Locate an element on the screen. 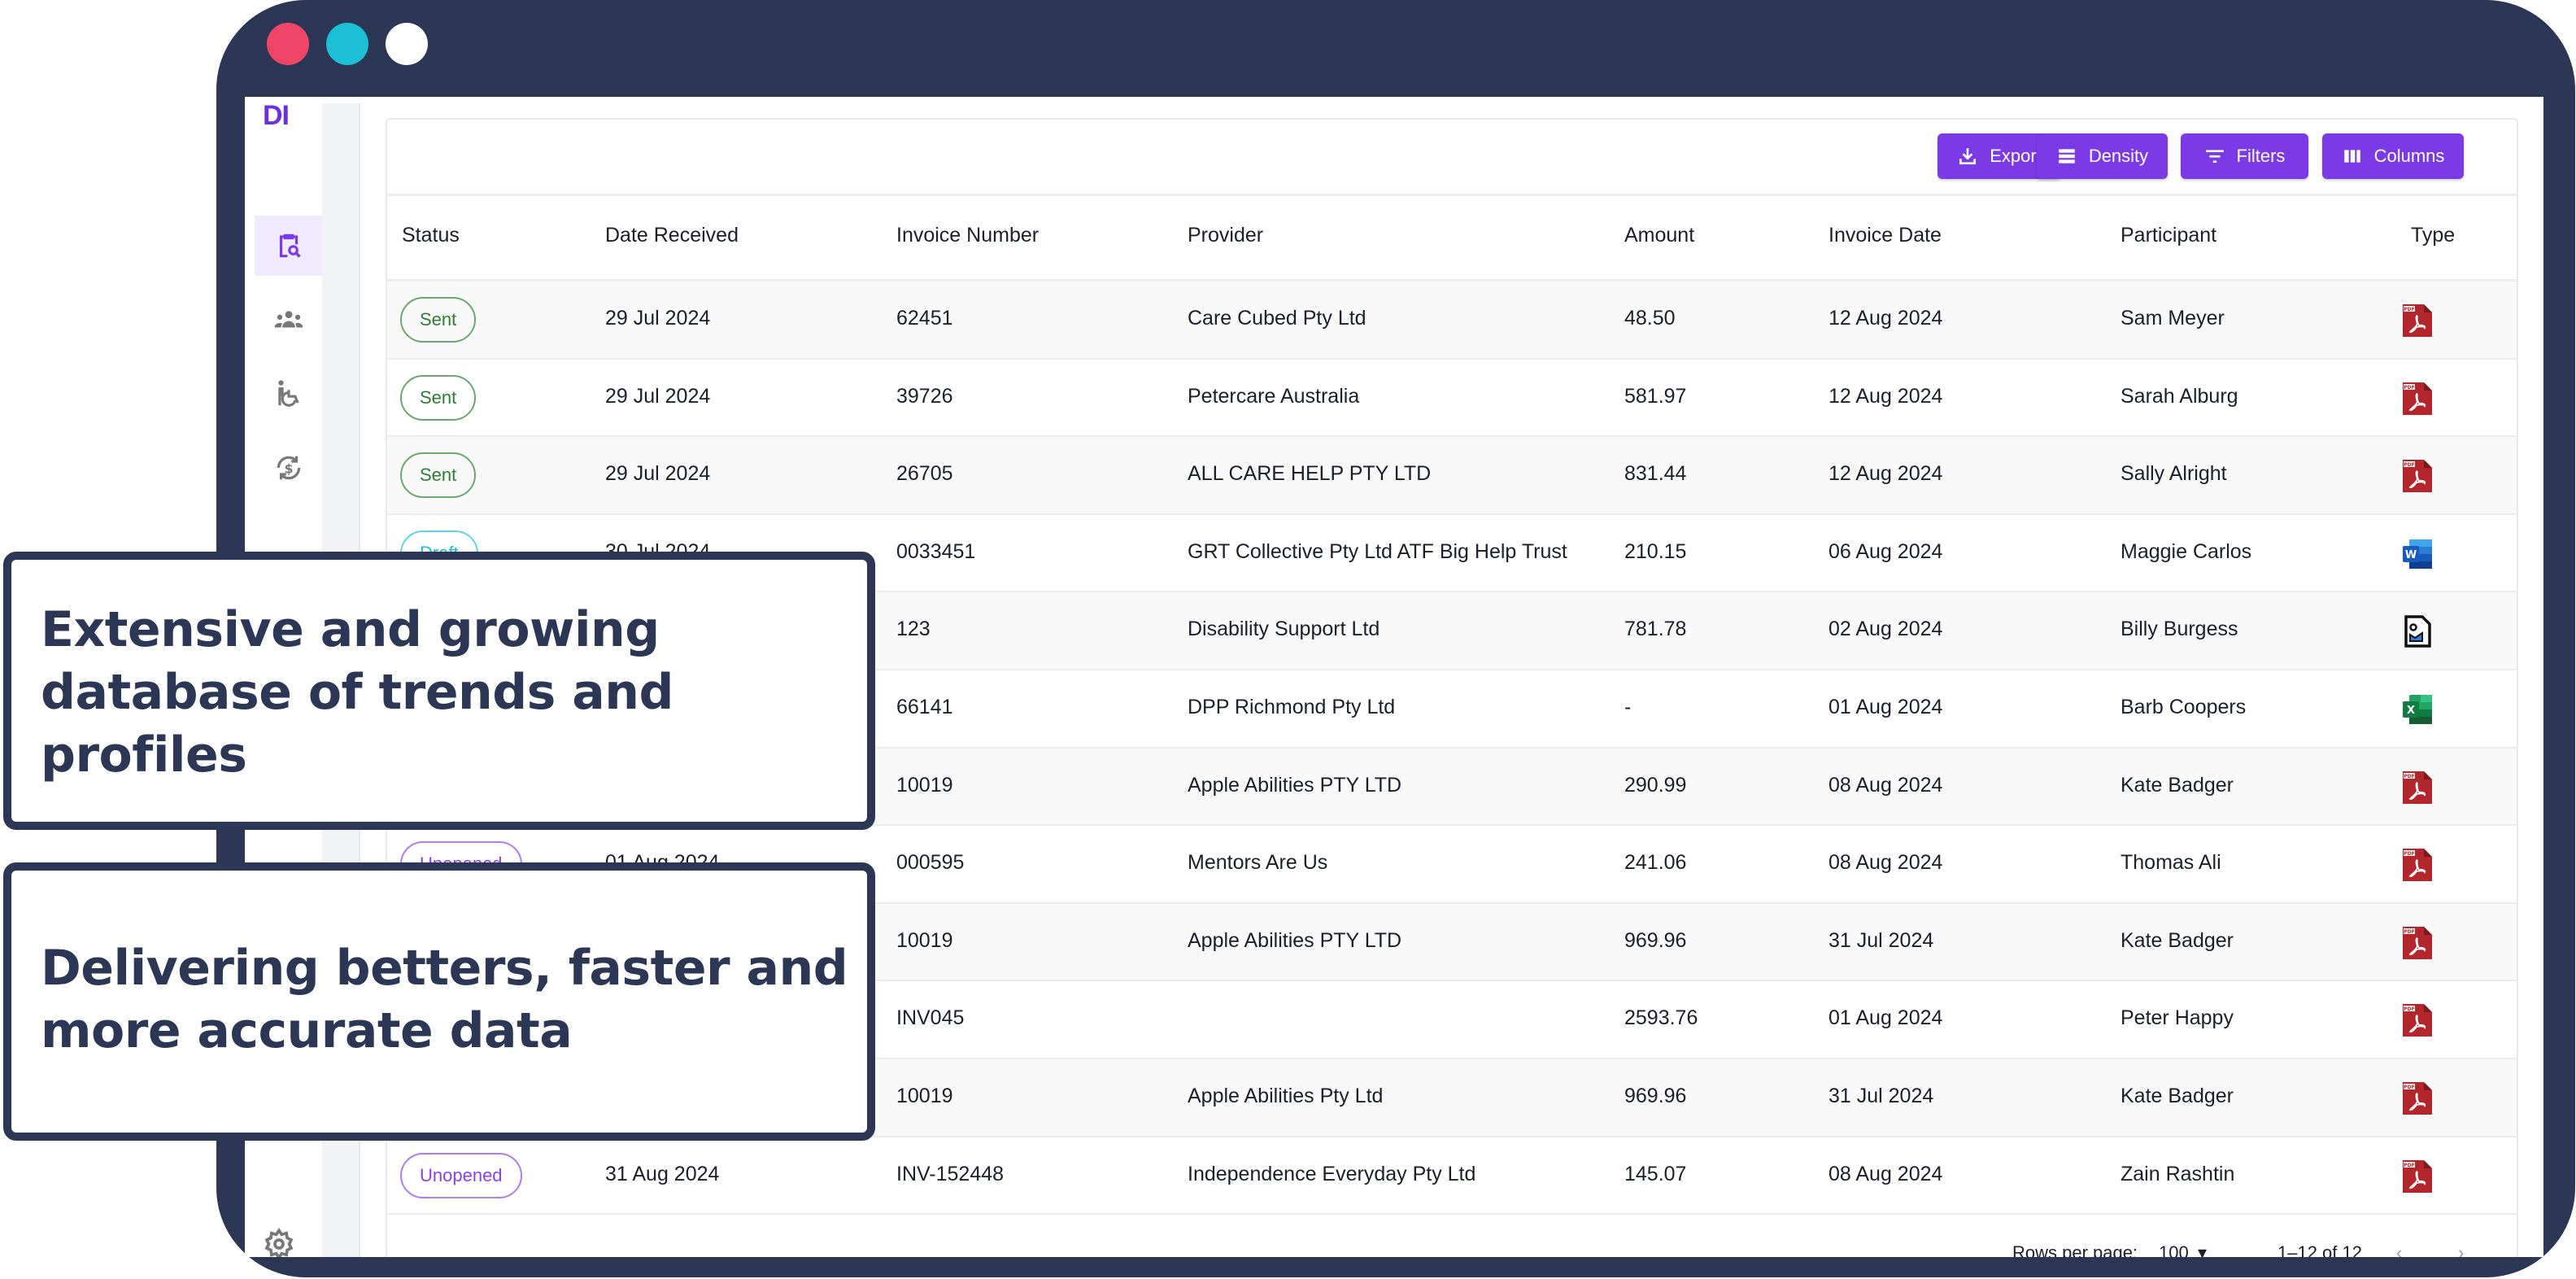 The height and width of the screenshot is (1279, 2576). pagination: Rows per page: 100 ▾ 1–12 of 12 ‹ › is located at coordinates (1452, 1245).